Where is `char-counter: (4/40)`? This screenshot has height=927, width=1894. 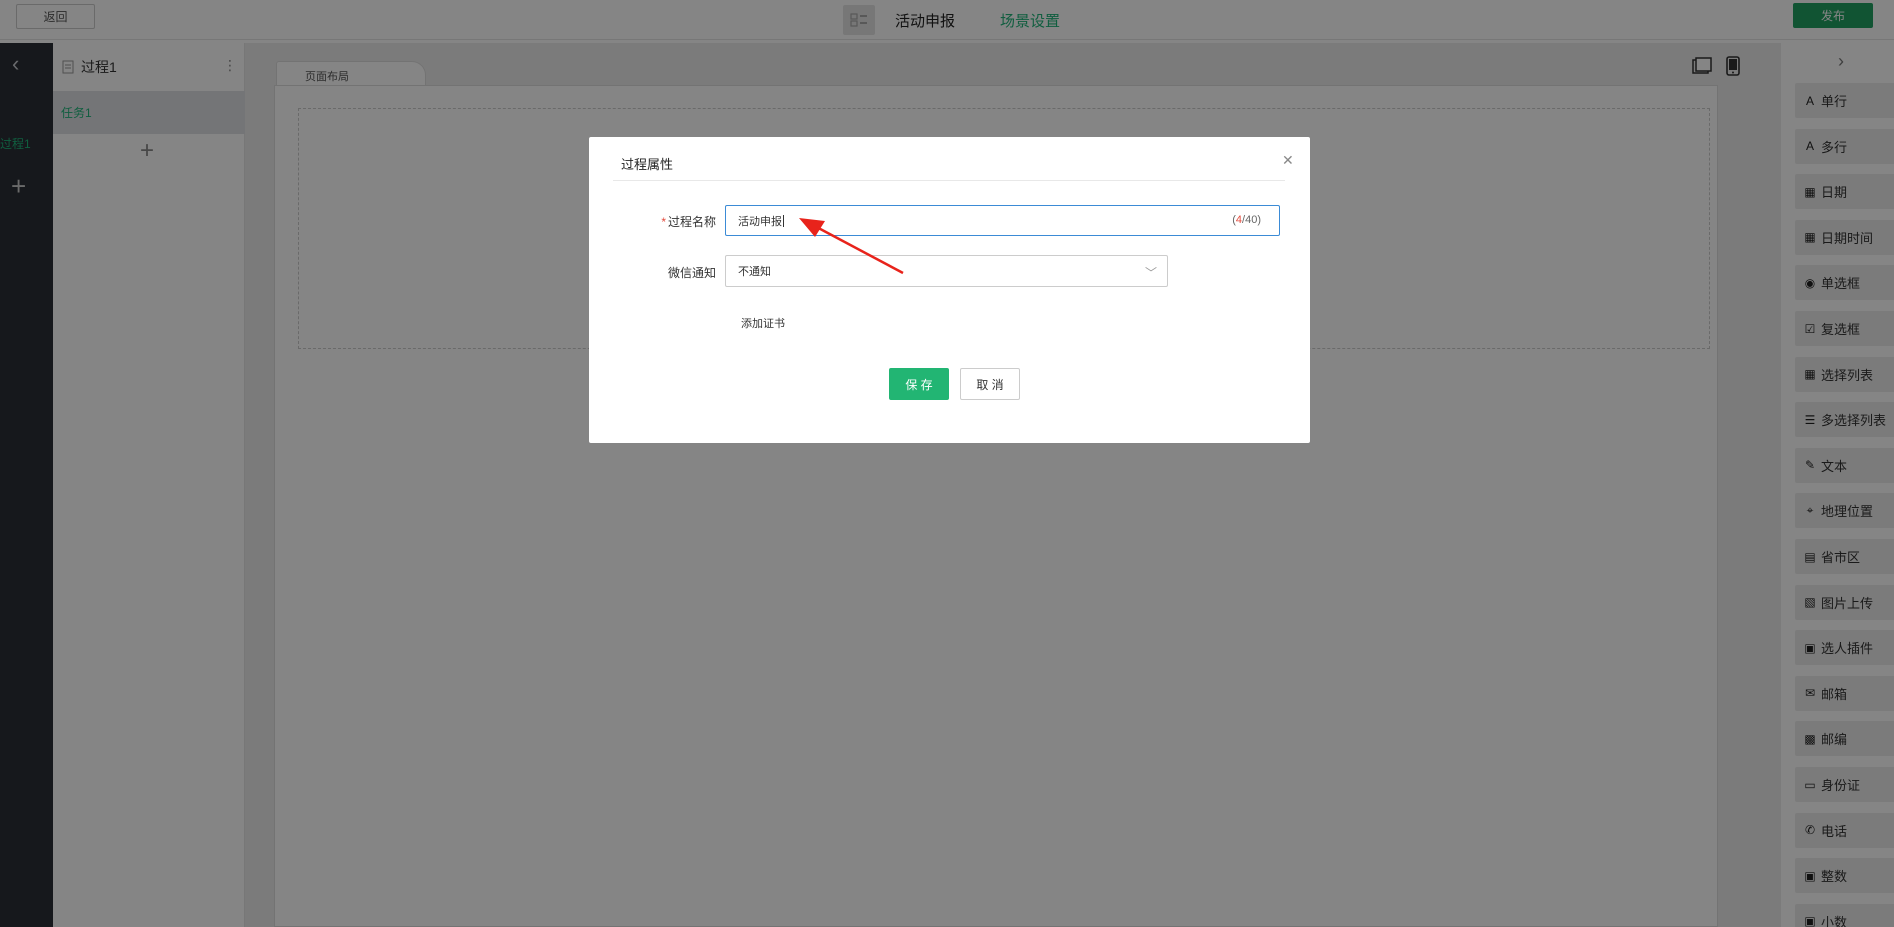
char-counter: (4/40) is located at coordinates (1246, 220).